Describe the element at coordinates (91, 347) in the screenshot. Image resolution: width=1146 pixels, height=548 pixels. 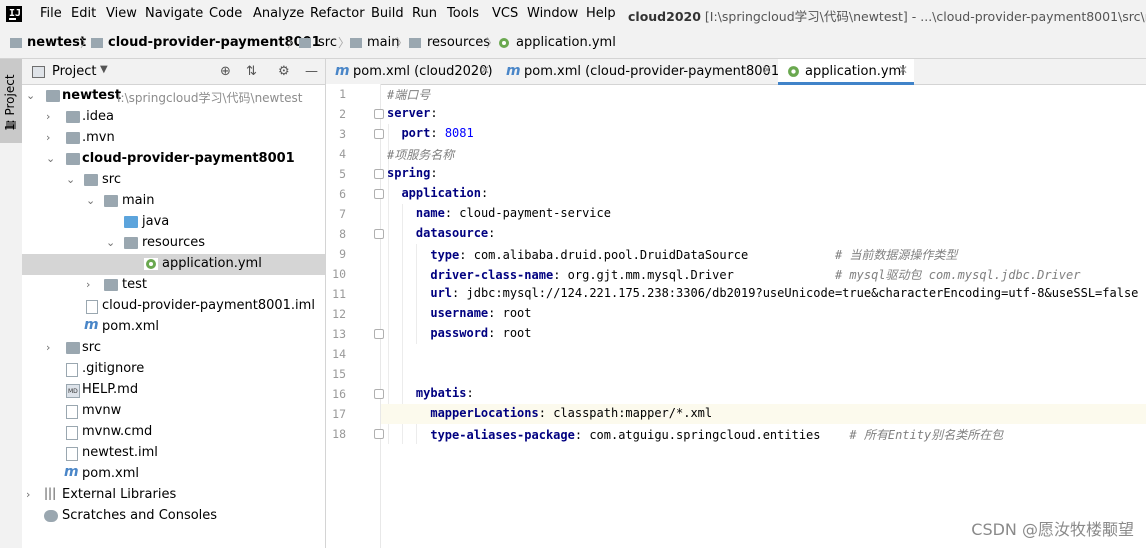
I see `tree-item-label: src` at that location.